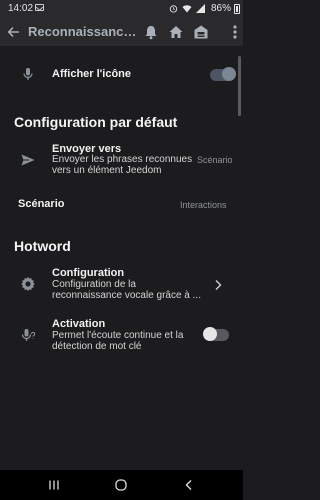  Describe the element at coordinates (235, 32) in the screenshot. I see `more-vertical-icon` at that location.